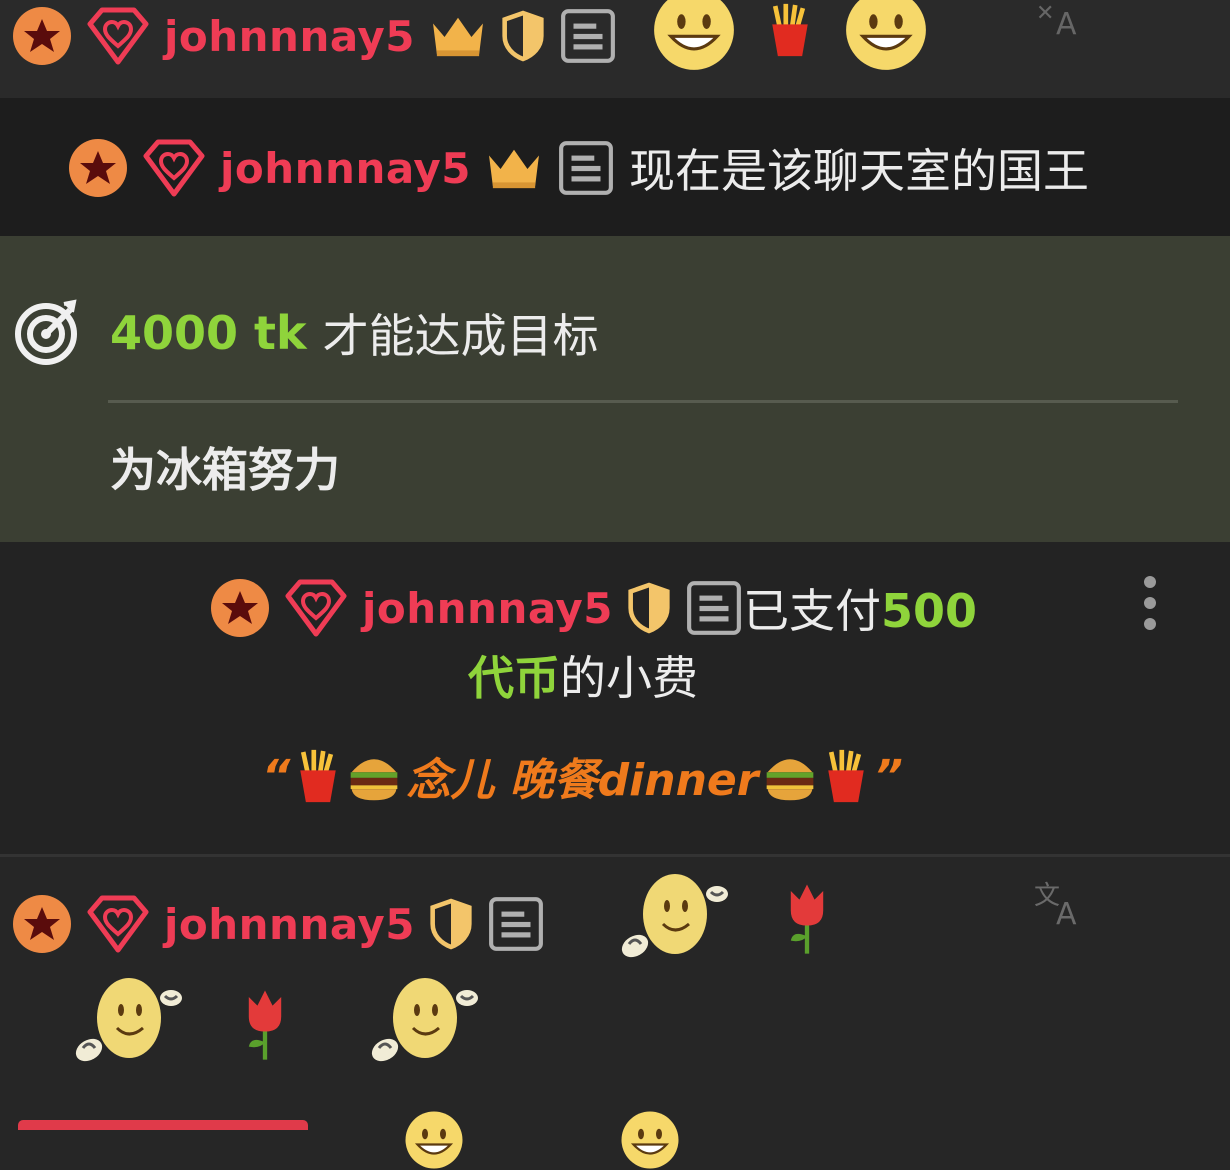 This screenshot has height=1170, width=1230. I want to click on goal-line: 4000 tk 才能达成目标, so click(354, 333).